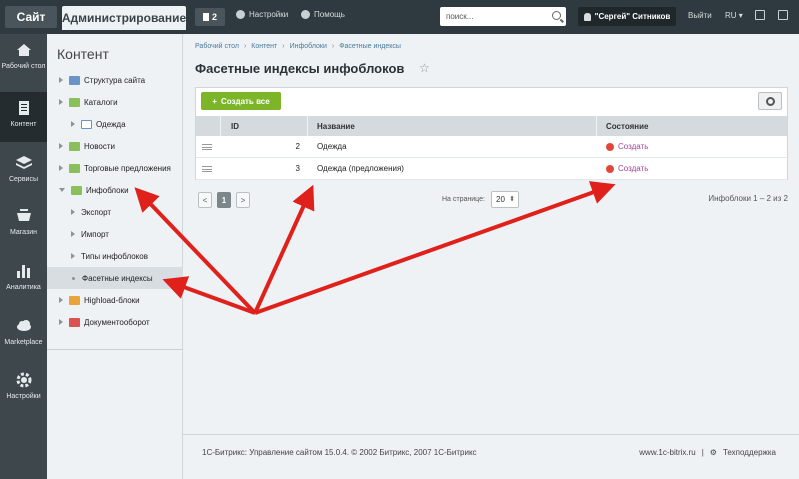  I want to click on sidebar-item-structure: Структура сайта, so click(115, 80).